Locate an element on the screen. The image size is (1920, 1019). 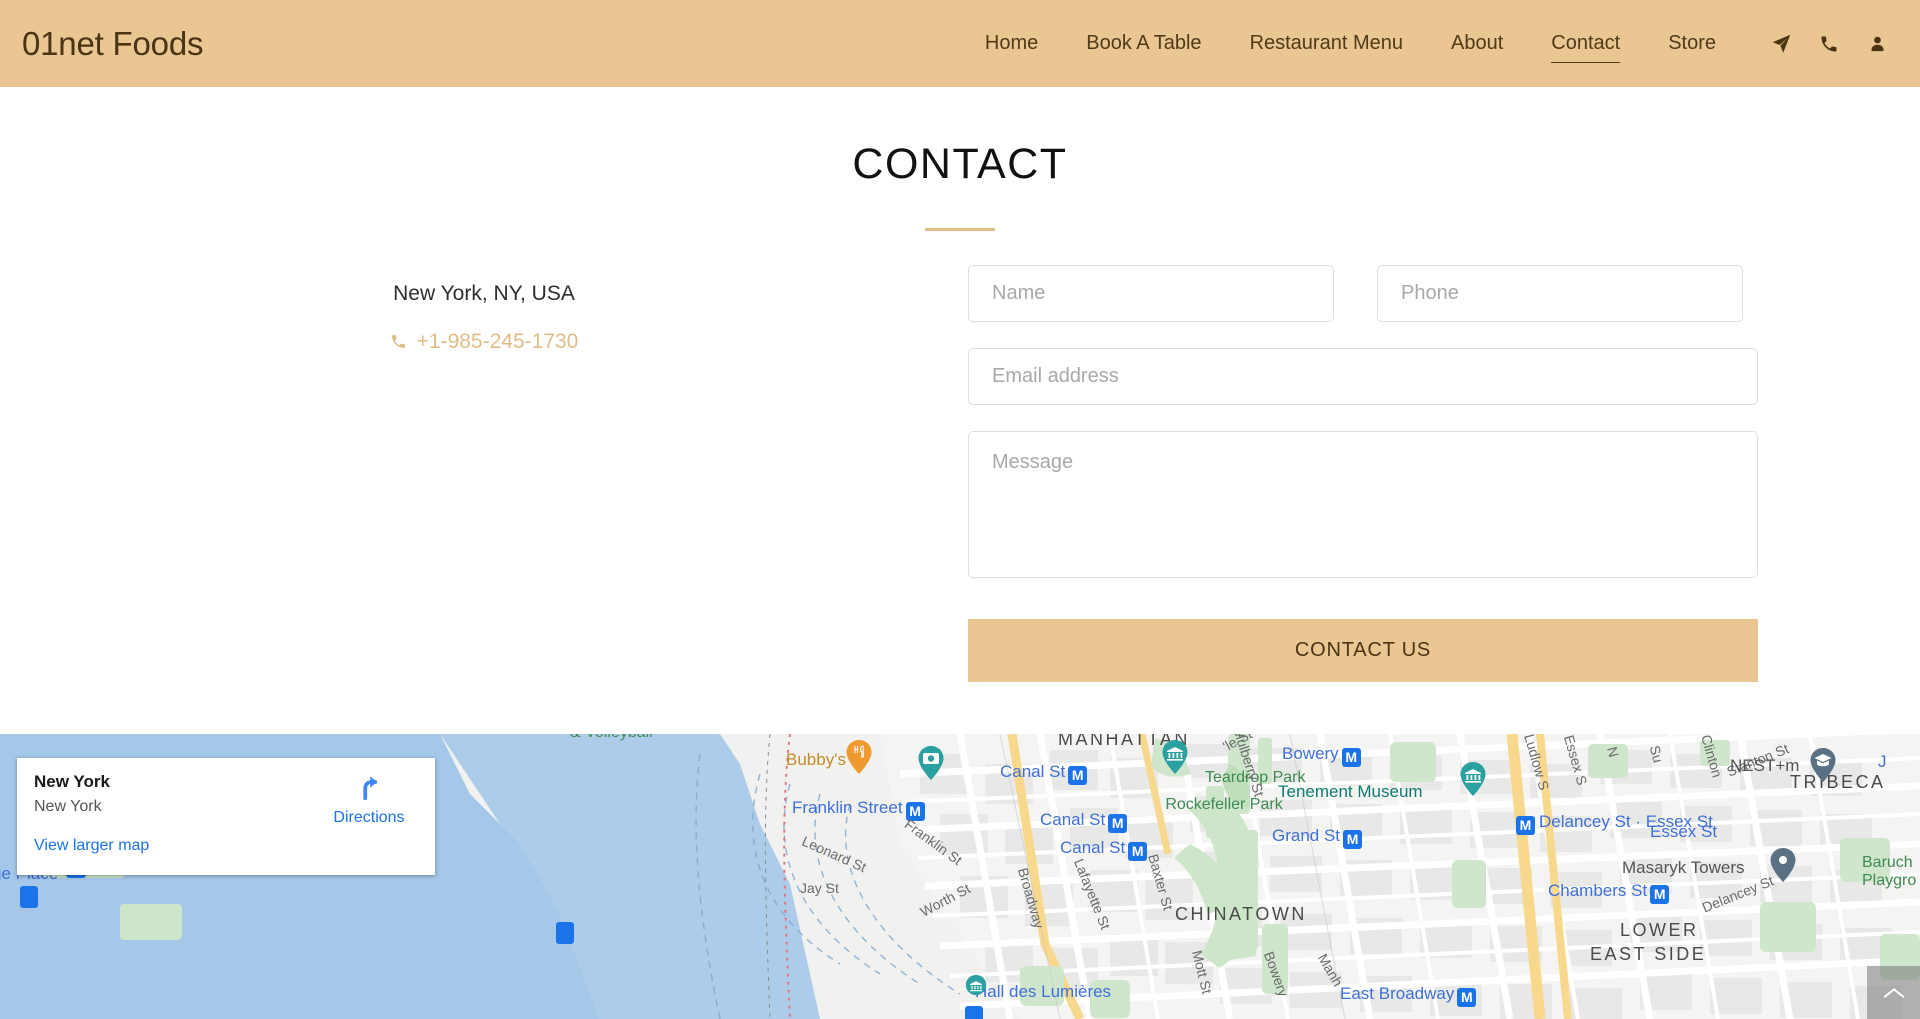
form-row-name-phone is located at coordinates (1363, 293).